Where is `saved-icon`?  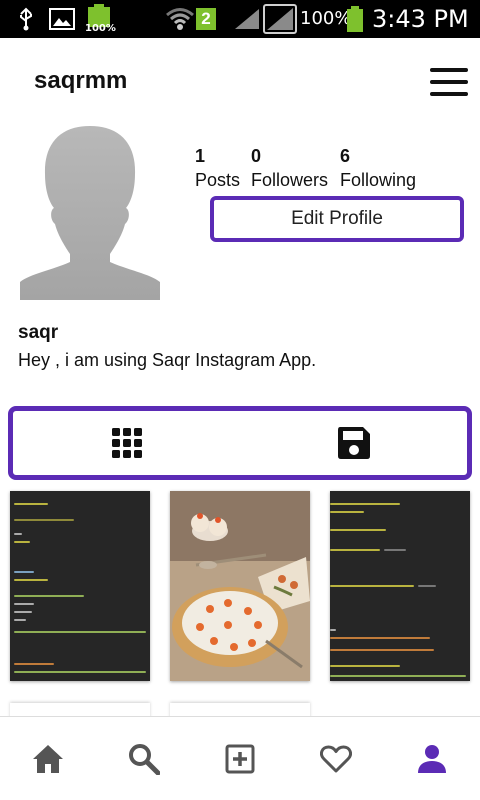 saved-icon is located at coordinates (353, 443).